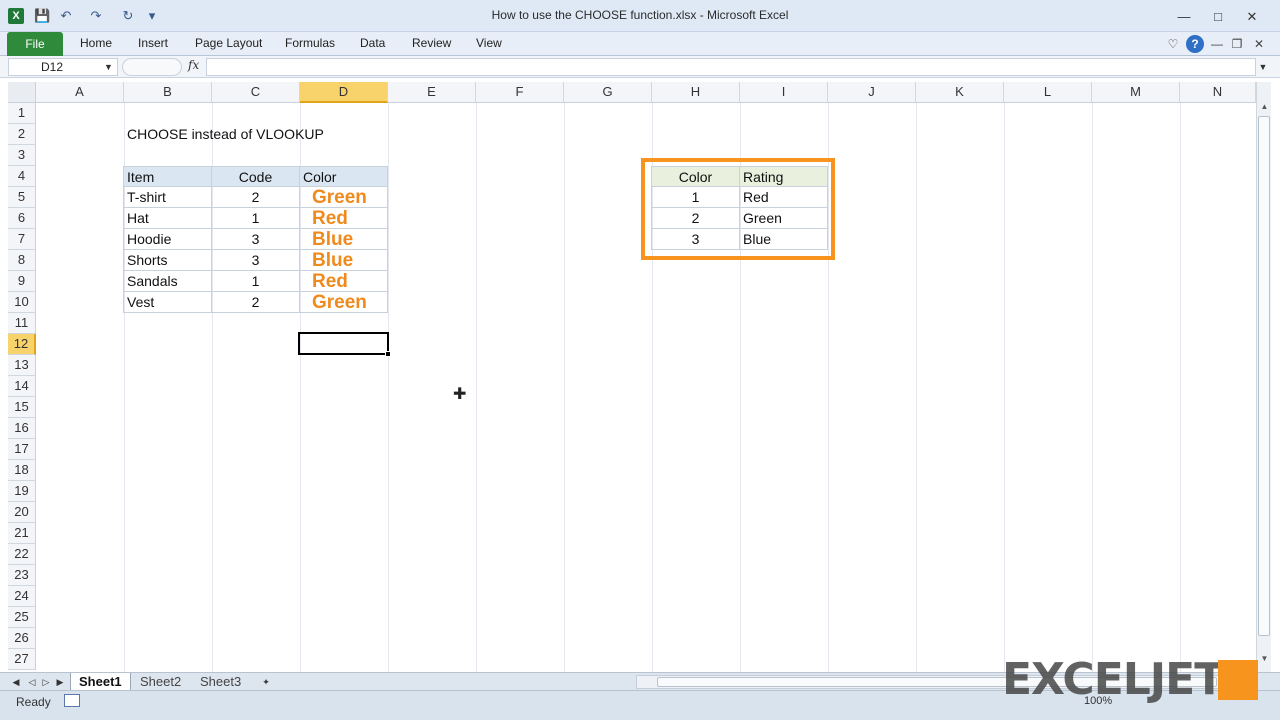 Image resolution: width=1280 pixels, height=720 pixels. I want to click on row-header: 2, so click(22, 134).